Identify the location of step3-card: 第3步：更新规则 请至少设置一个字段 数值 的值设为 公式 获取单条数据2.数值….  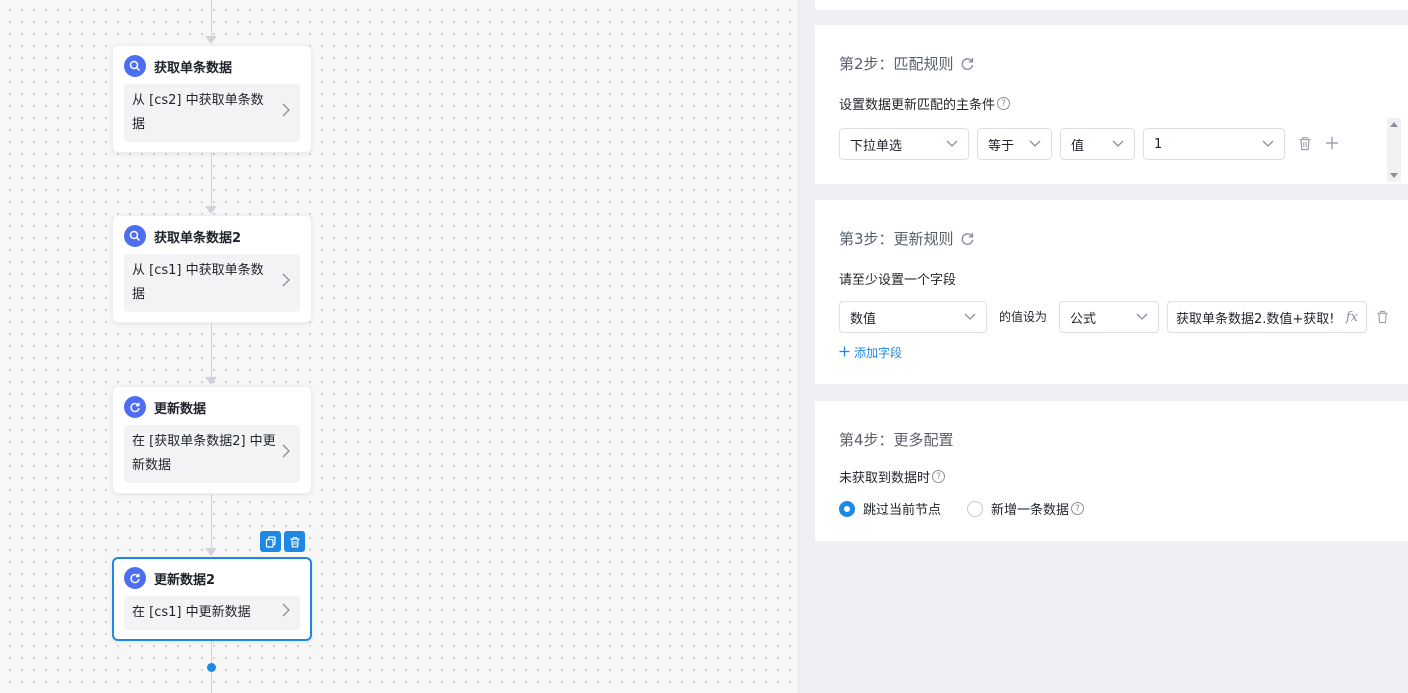
(1111, 292).